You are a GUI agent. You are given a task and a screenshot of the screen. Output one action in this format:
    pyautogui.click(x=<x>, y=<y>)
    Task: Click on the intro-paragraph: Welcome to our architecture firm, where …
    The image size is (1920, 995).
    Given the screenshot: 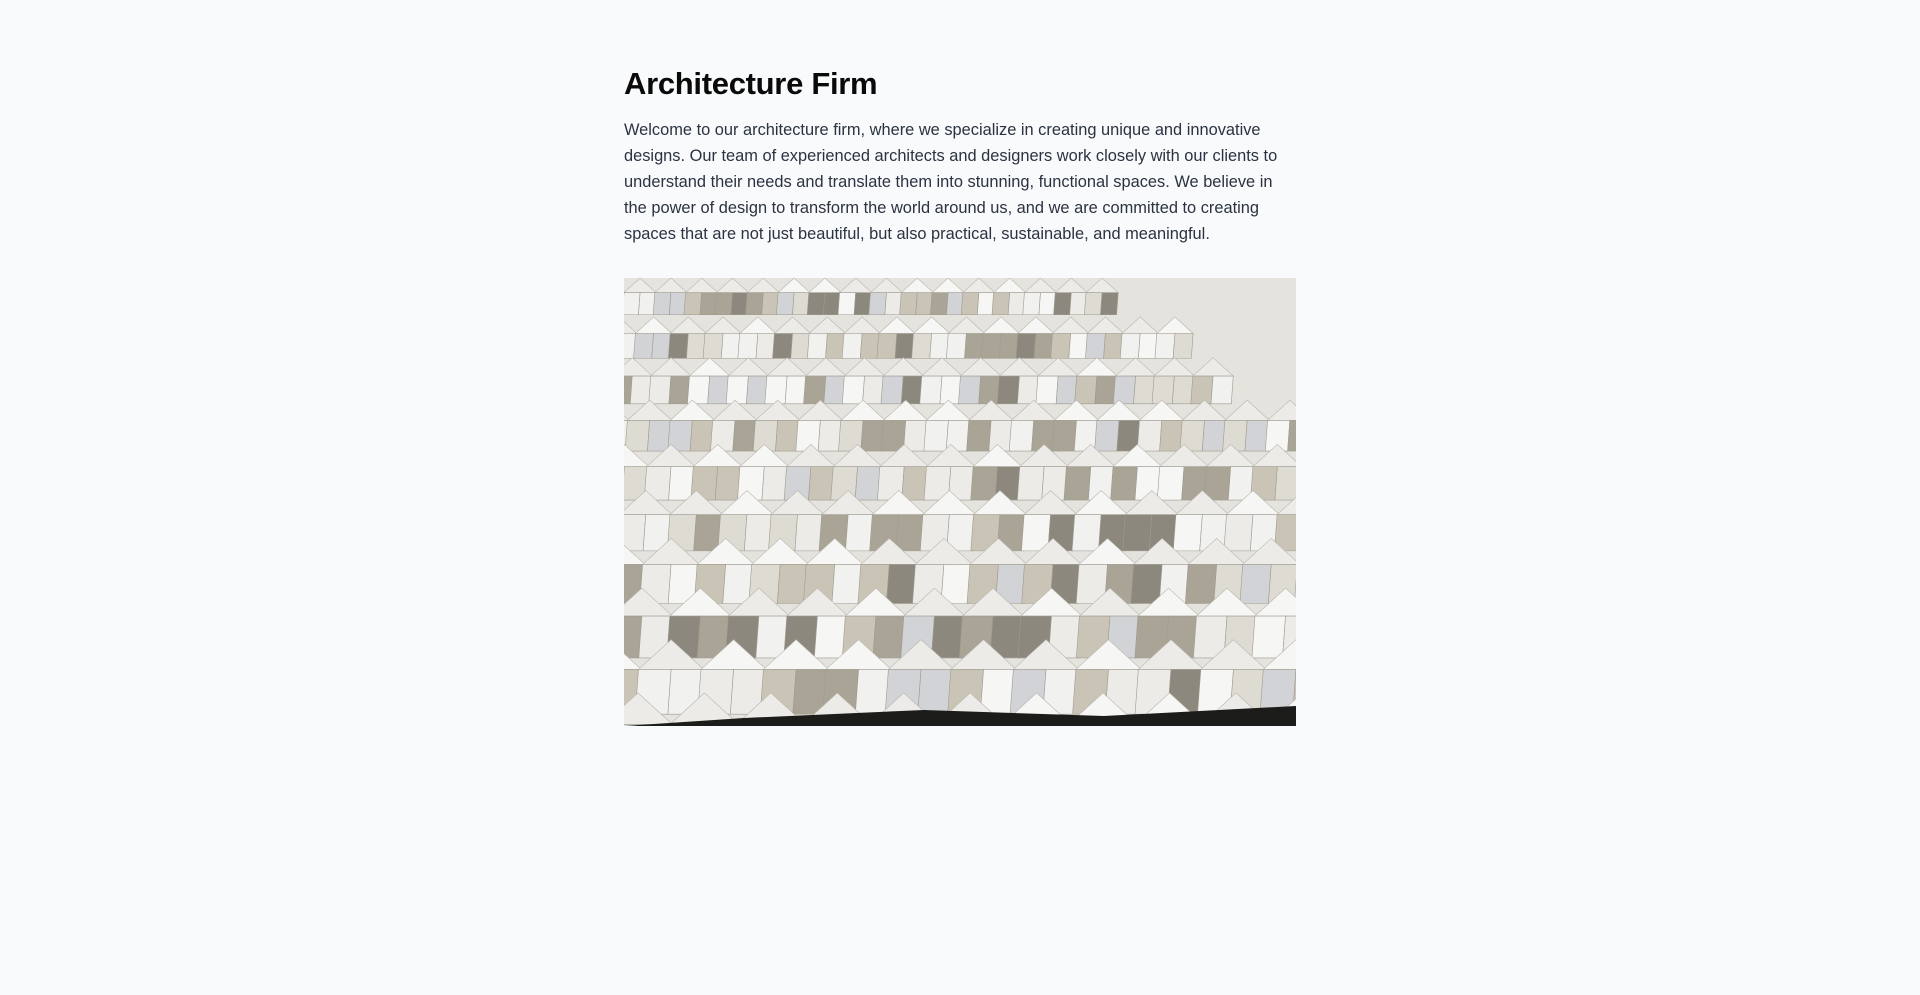 What is the action you would take?
    pyautogui.click(x=951, y=182)
    